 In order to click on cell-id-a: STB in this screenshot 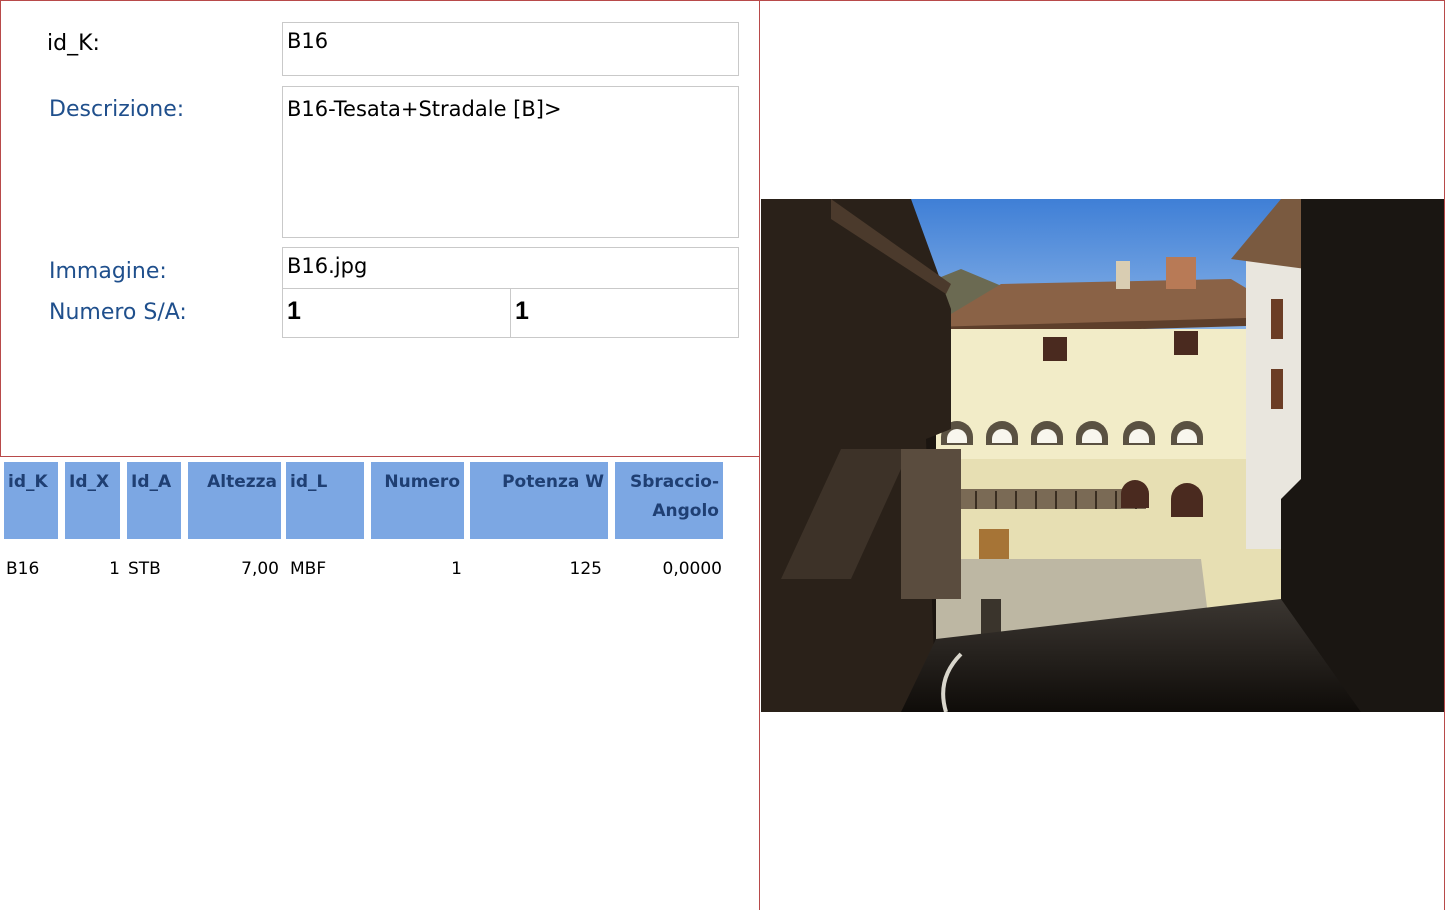, I will do `click(144, 569)`.